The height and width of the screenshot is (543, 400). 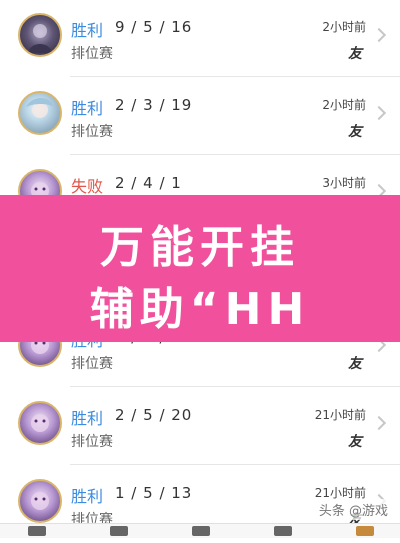 I want to click on match-time: 21小时前, so click(x=340, y=415).